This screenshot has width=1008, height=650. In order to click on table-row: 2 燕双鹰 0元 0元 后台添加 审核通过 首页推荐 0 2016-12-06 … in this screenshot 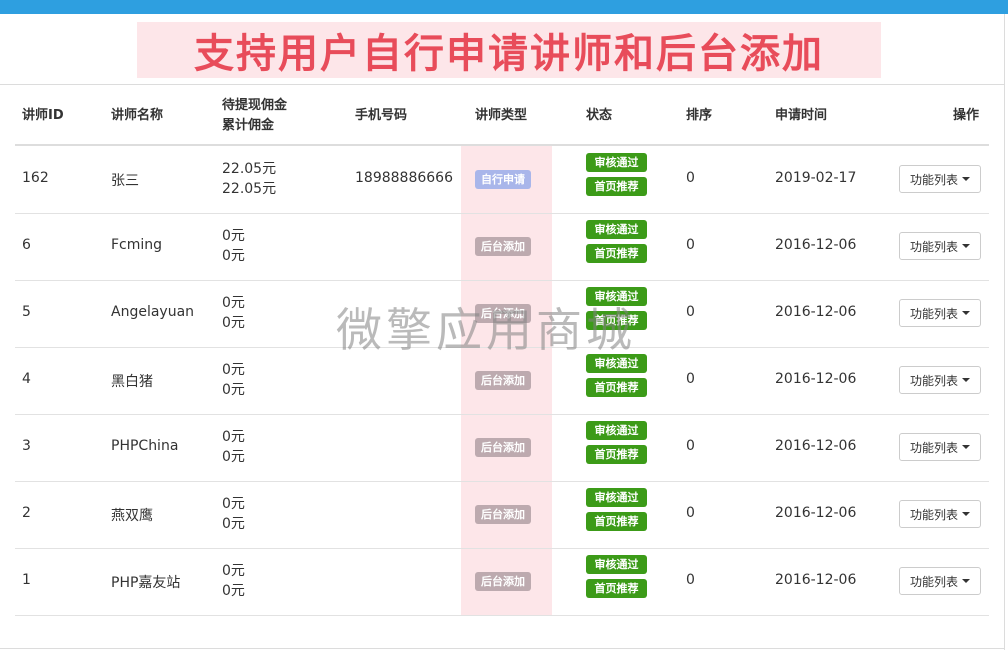, I will do `click(502, 515)`.